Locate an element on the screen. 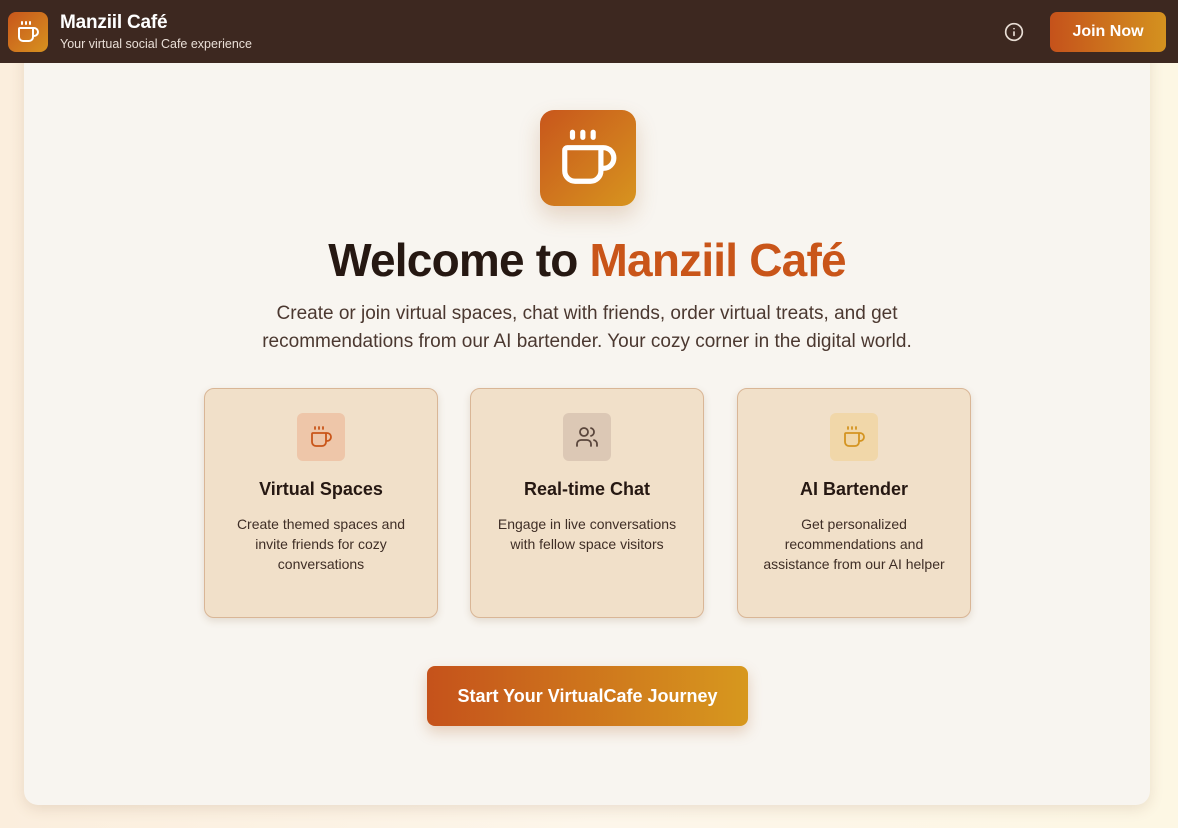  feature-title: Real-time Chat is located at coordinates (587, 489).